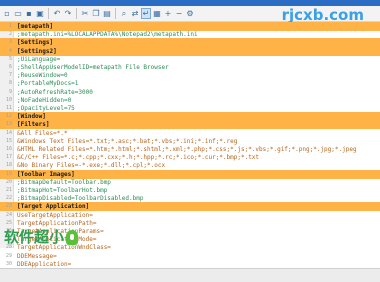 The width and height of the screenshot is (380, 282). I want to click on copy-icon: ❐, so click(96, 13).